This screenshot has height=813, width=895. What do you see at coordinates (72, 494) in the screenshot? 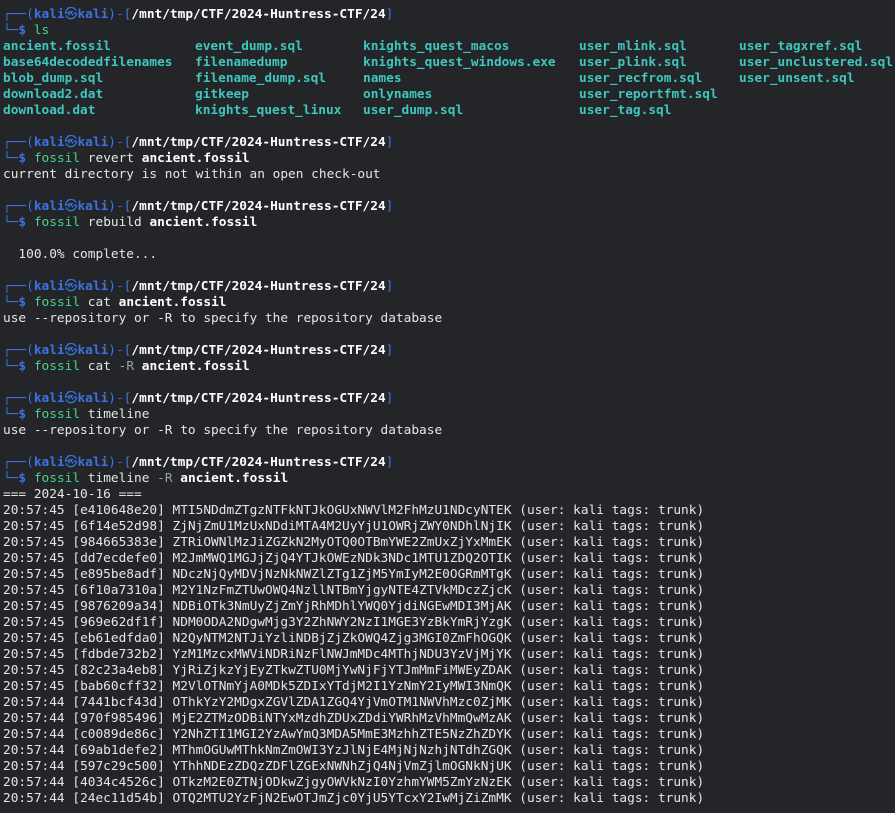
I see `timeline-date: === 2024-10-16 ===` at bounding box center [72, 494].